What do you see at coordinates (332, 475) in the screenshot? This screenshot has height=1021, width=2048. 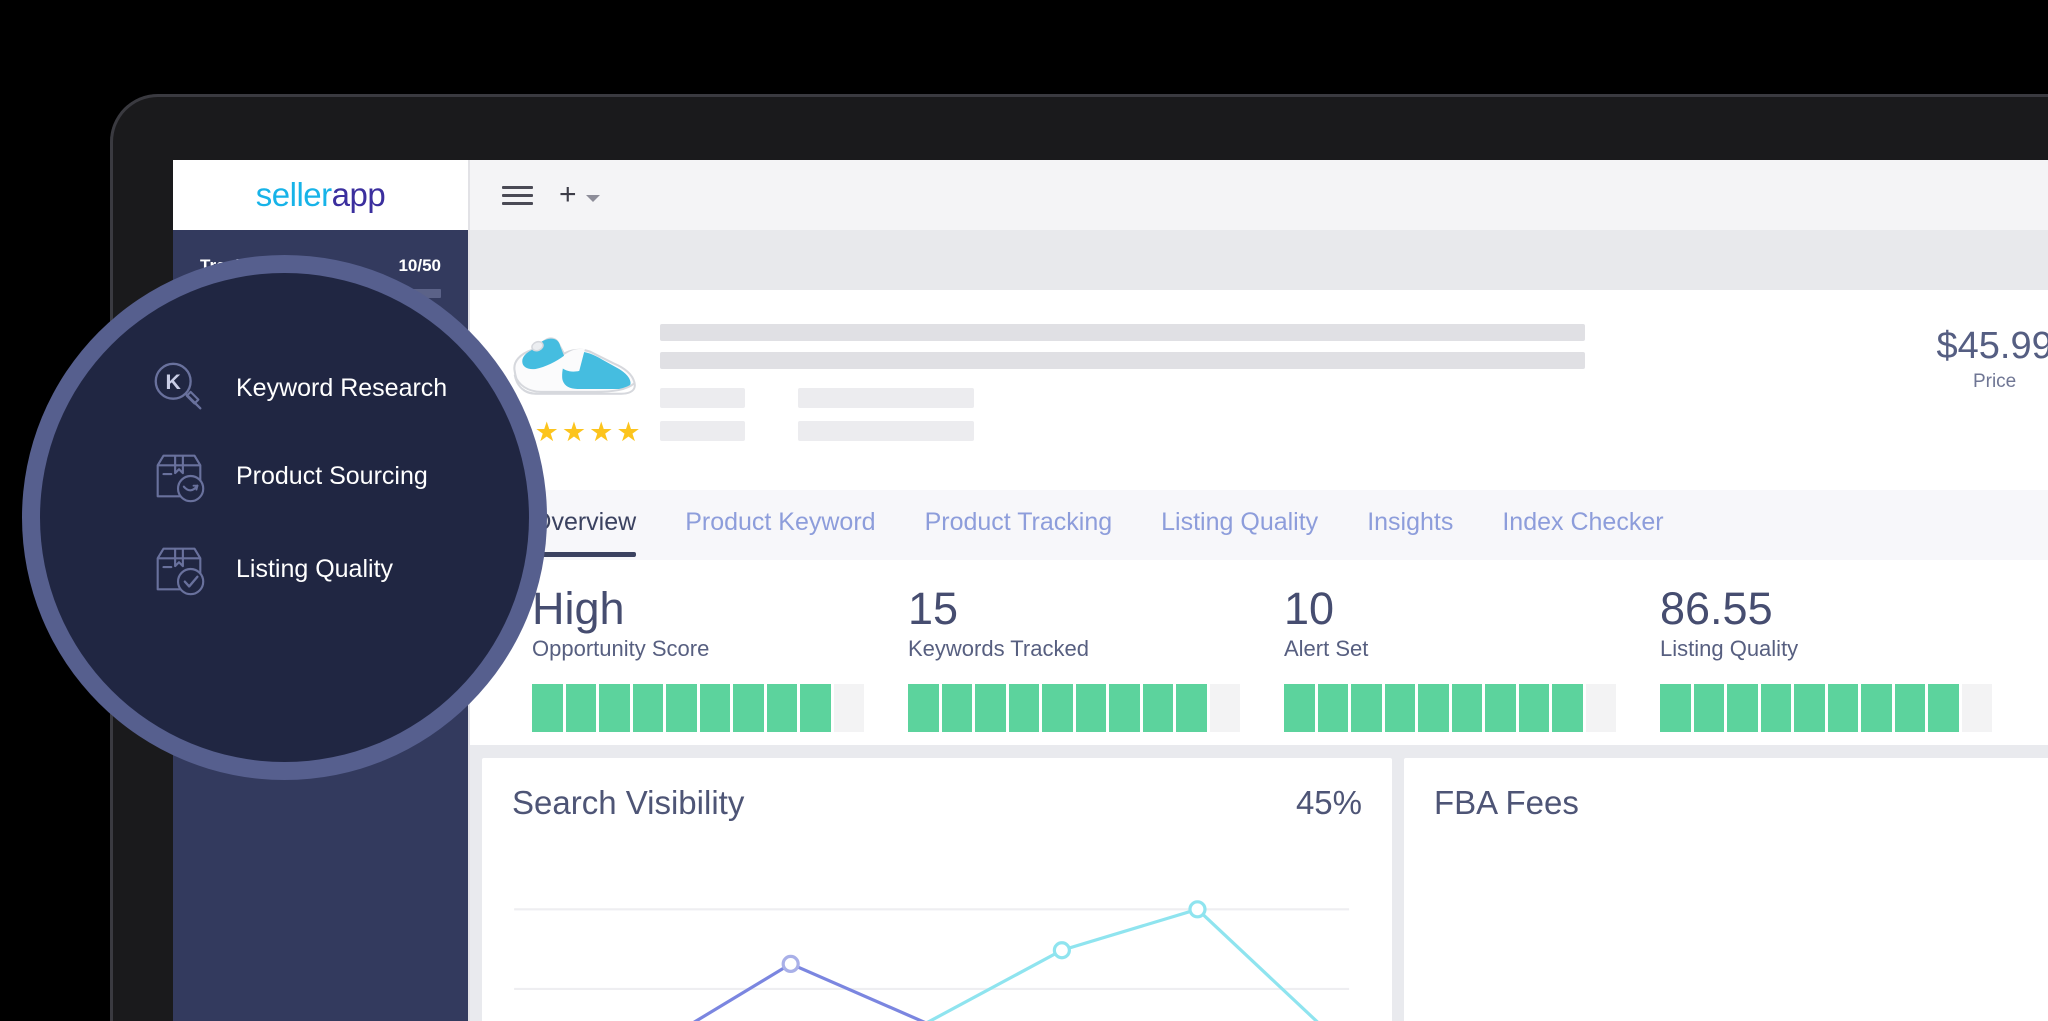 I see `magnified-item-label: Product Sourcing` at bounding box center [332, 475].